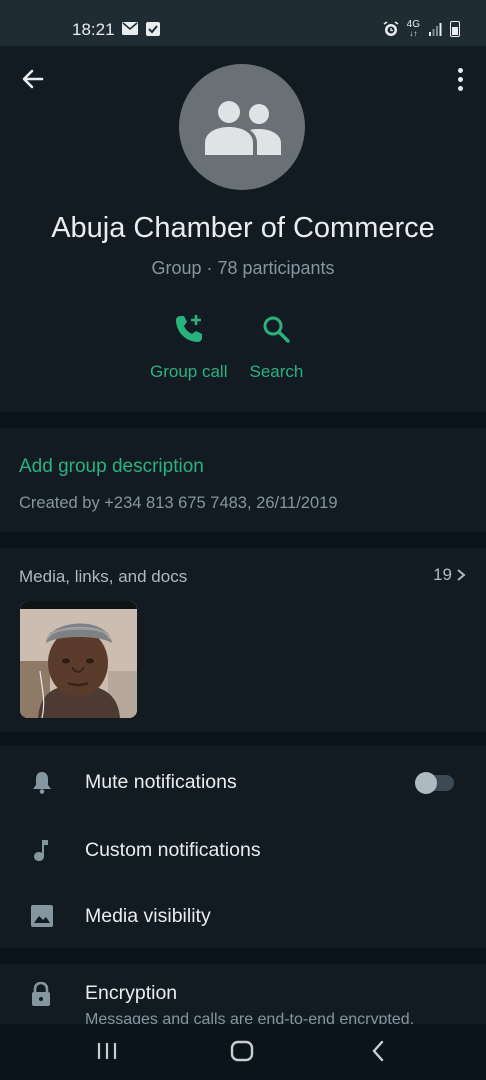 The height and width of the screenshot is (1080, 486). What do you see at coordinates (442, 574) in the screenshot?
I see `media-count: 19` at bounding box center [442, 574].